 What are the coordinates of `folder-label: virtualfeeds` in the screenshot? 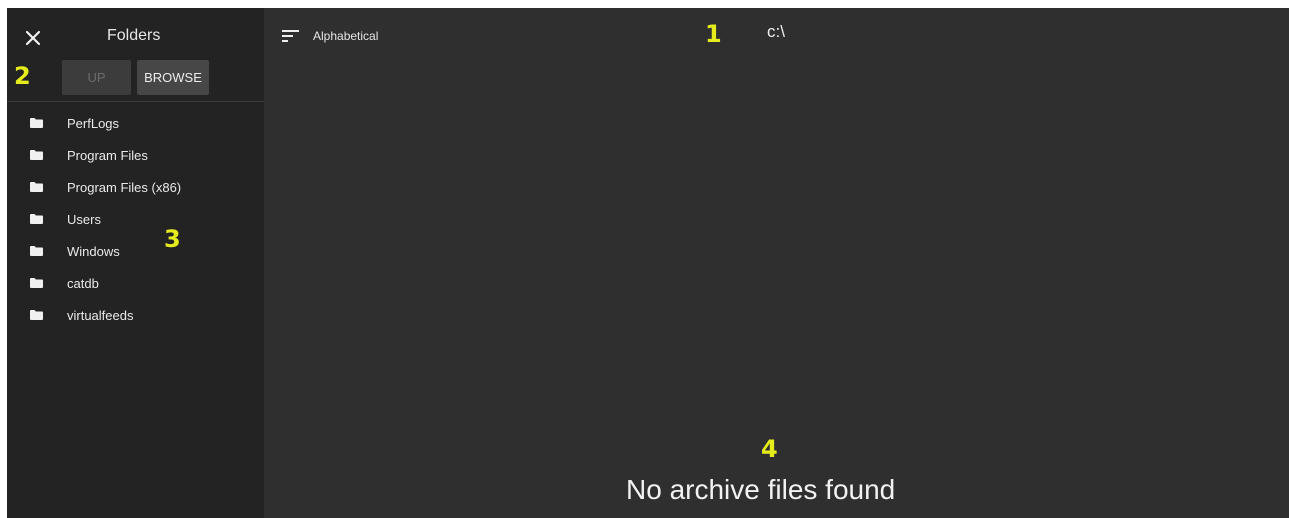 It's located at (100, 315).